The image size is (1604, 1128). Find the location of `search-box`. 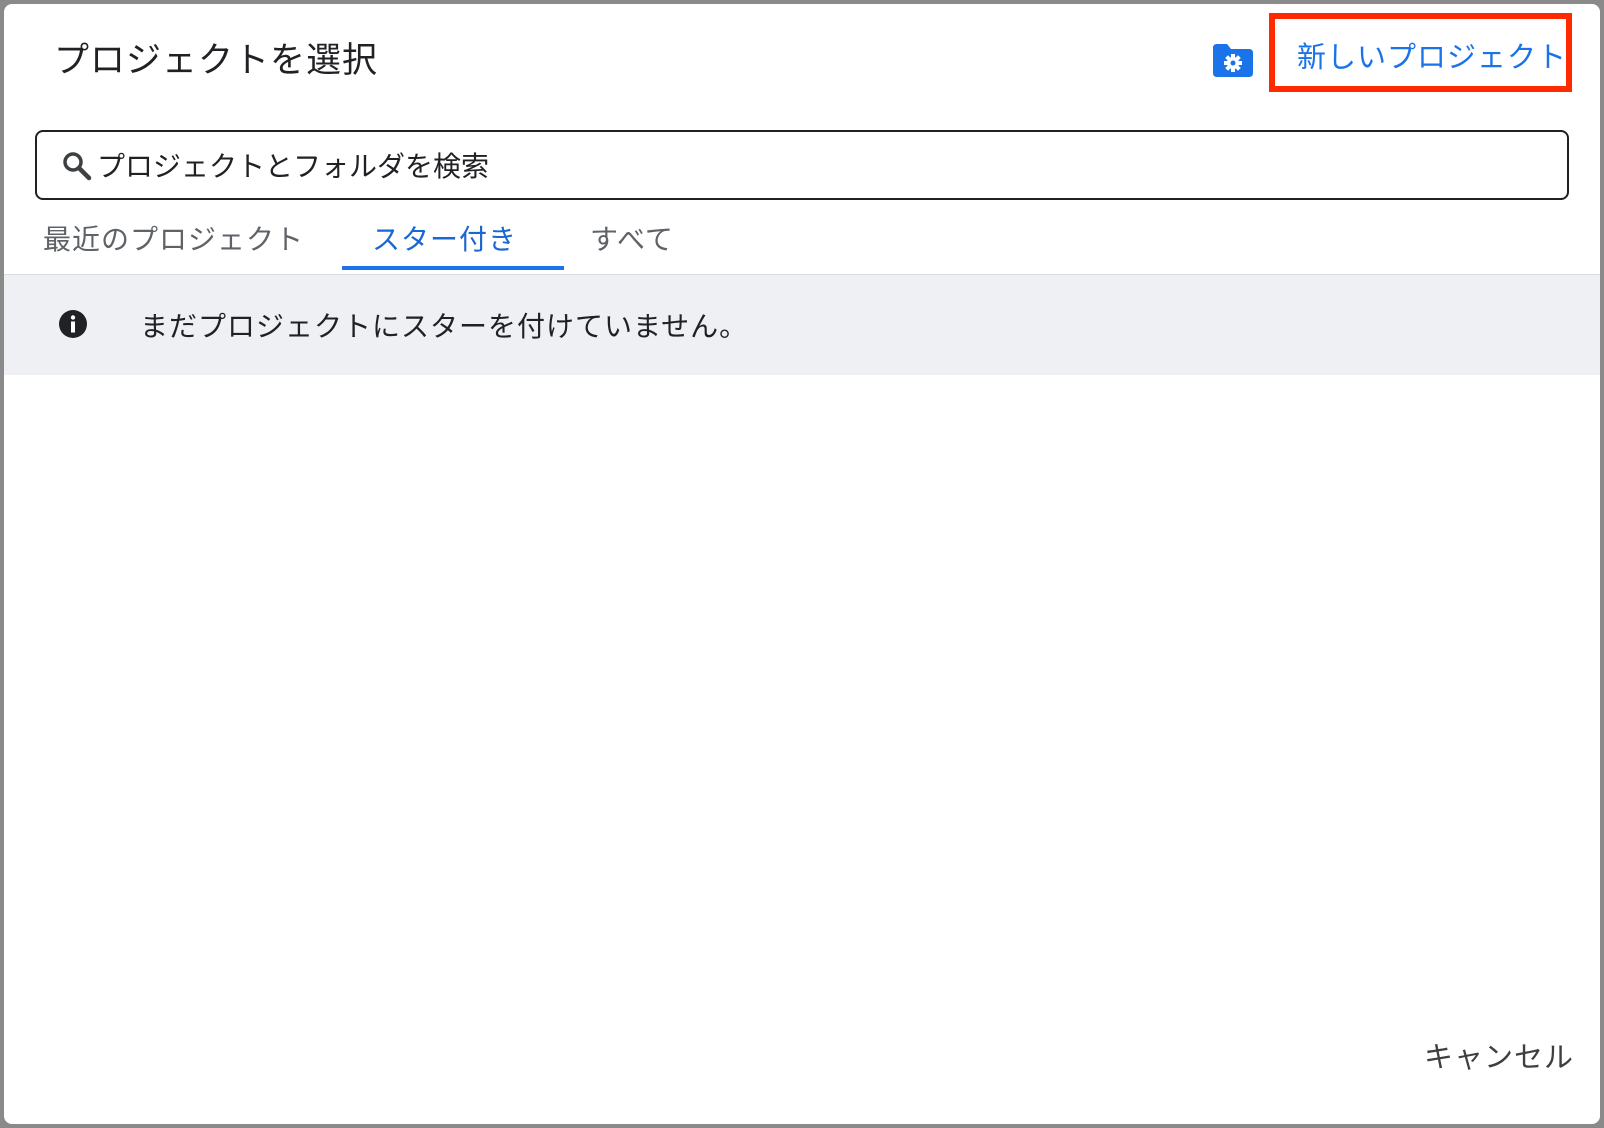

search-box is located at coordinates (802, 165).